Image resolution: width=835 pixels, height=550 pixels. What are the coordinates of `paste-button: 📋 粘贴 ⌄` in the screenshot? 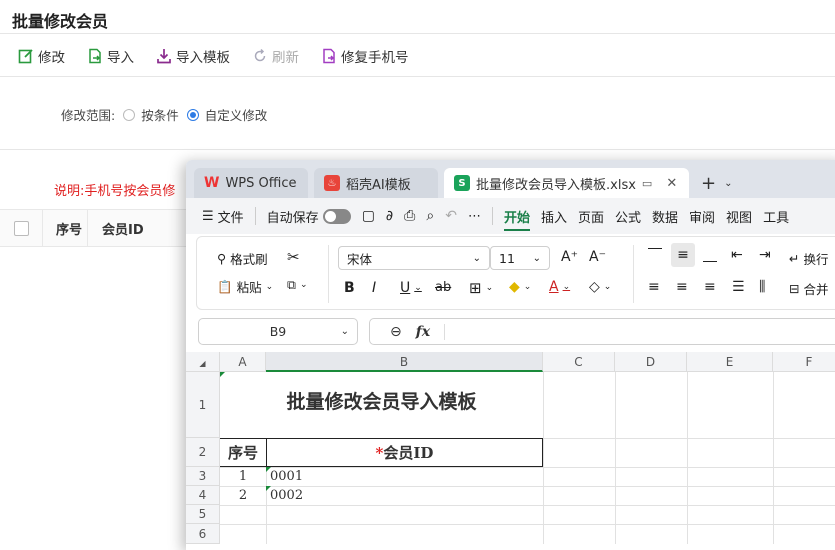 It's located at (245, 286).